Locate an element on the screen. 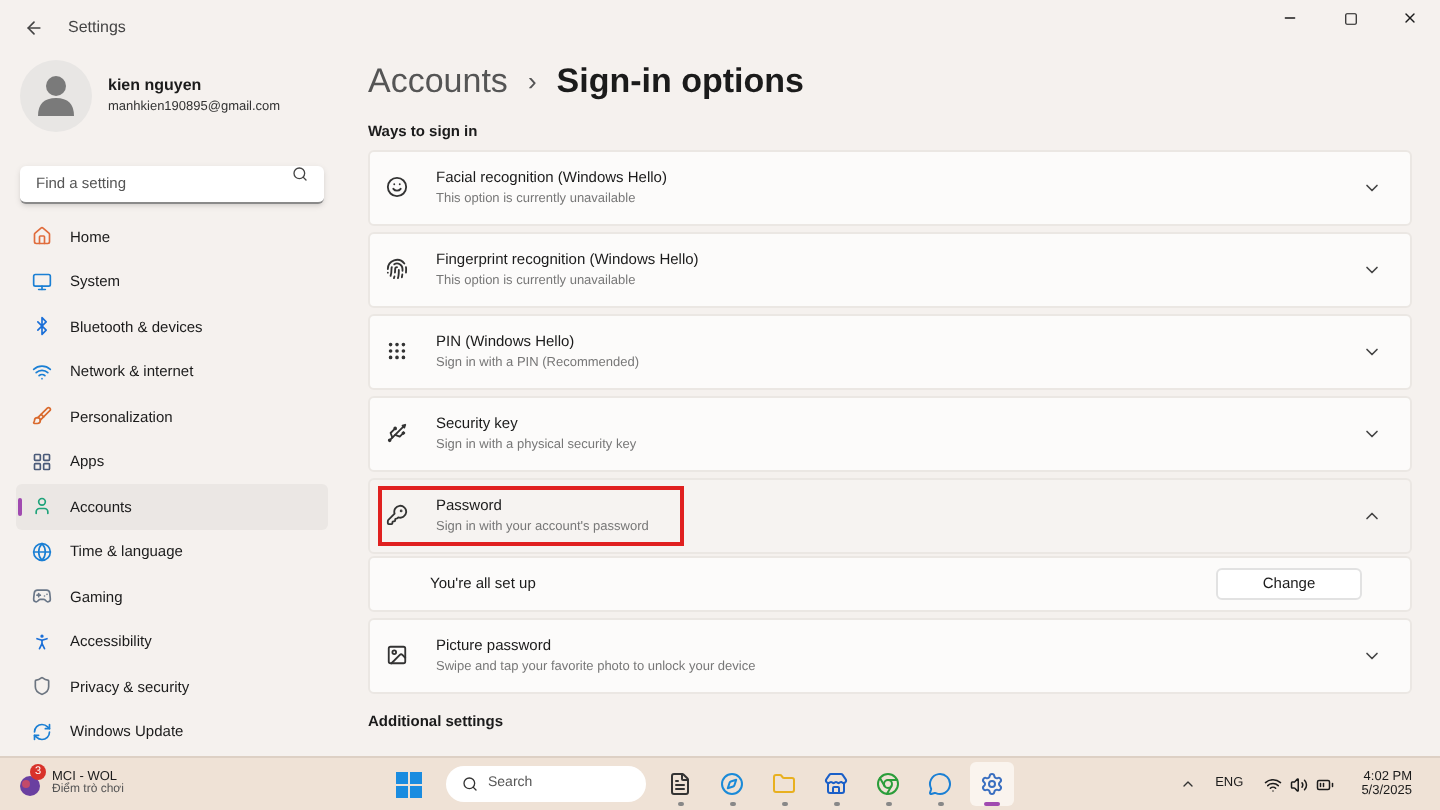 The image size is (1440, 810). monitor-icon is located at coordinates (42, 281).